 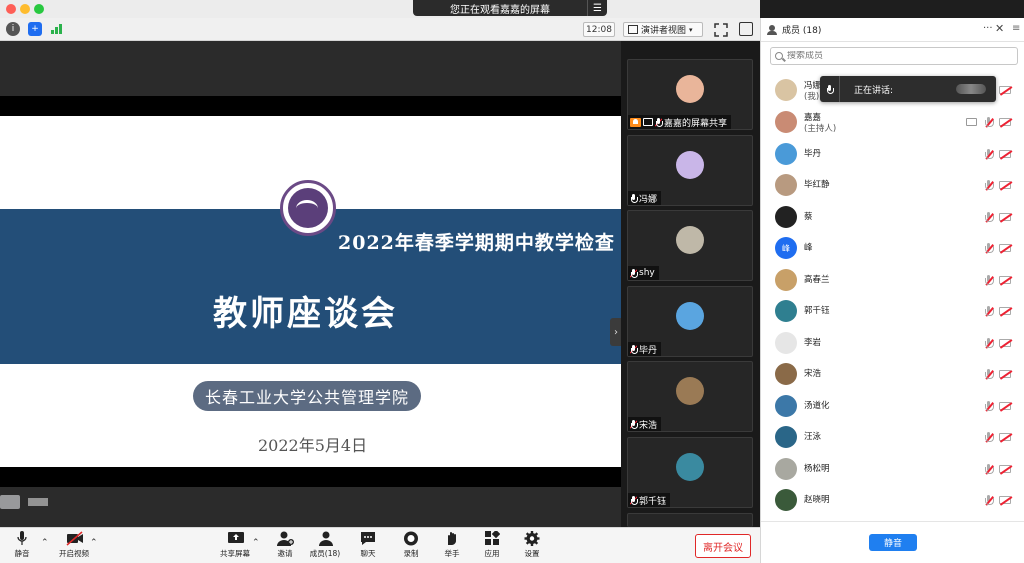 I want to click on tile-caption: 毕丹, so click(x=645, y=349).